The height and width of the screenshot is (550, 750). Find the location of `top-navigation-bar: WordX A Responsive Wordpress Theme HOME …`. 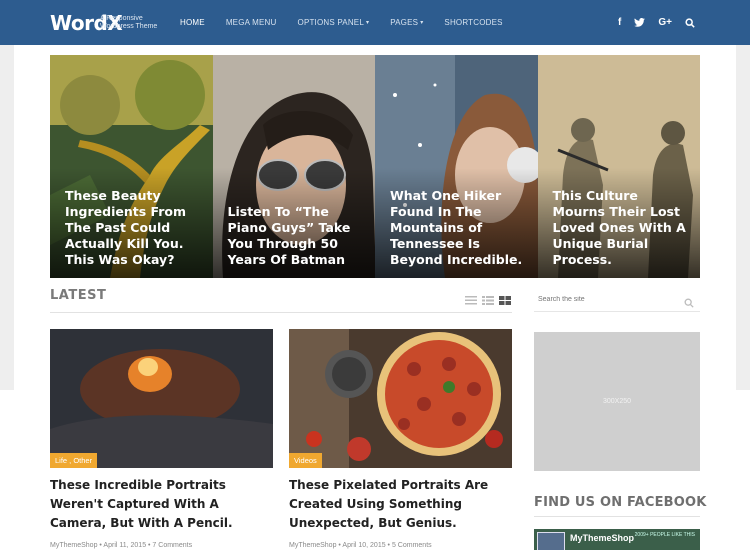

top-navigation-bar: WordX A Responsive Wordpress Theme HOME … is located at coordinates (375, 22).